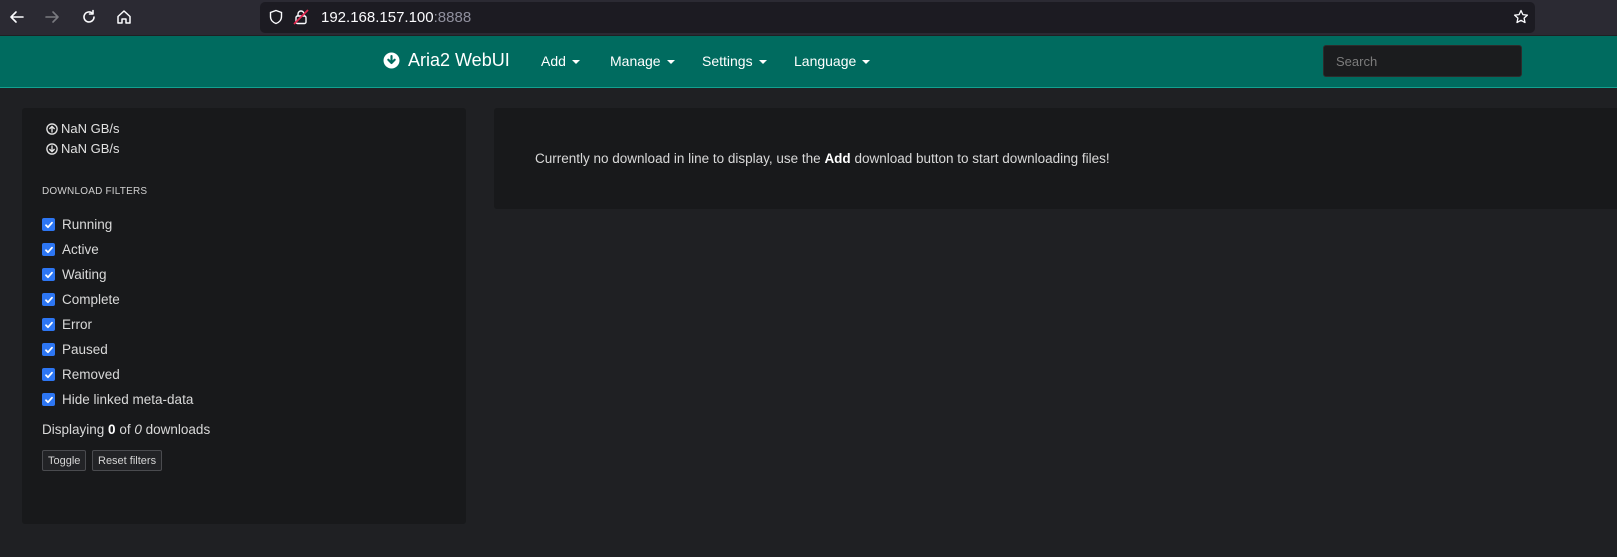 The height and width of the screenshot is (557, 1617). Describe the element at coordinates (837, 158) in the screenshot. I see `empty-msg-add: Add` at that location.